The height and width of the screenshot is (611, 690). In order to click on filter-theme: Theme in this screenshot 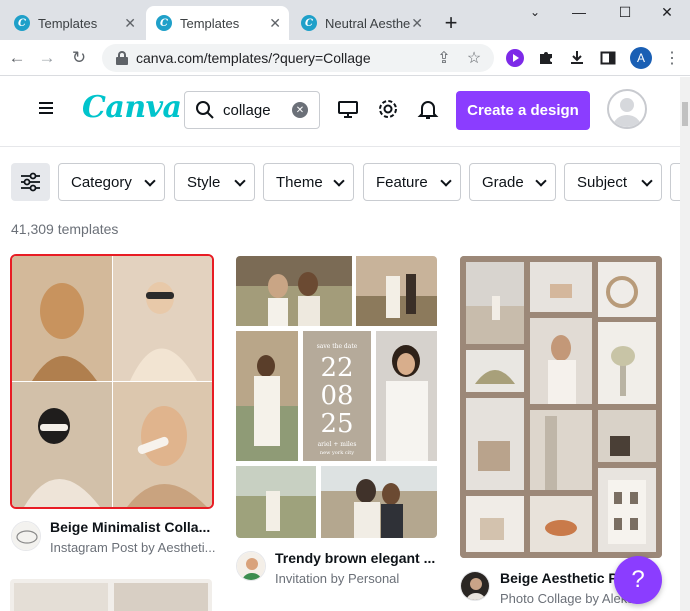, I will do `click(308, 182)`.